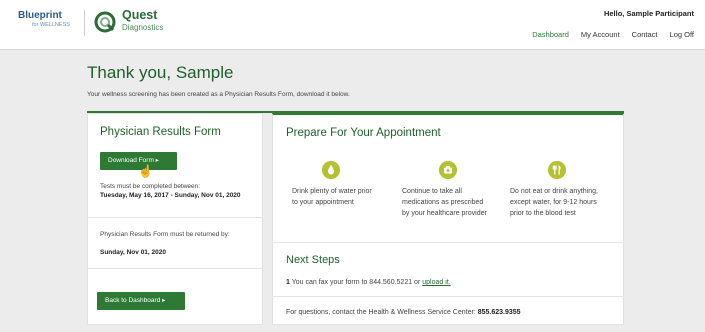  What do you see at coordinates (145, 171) in the screenshot?
I see `hand-cursor-icon: ☝` at bounding box center [145, 171].